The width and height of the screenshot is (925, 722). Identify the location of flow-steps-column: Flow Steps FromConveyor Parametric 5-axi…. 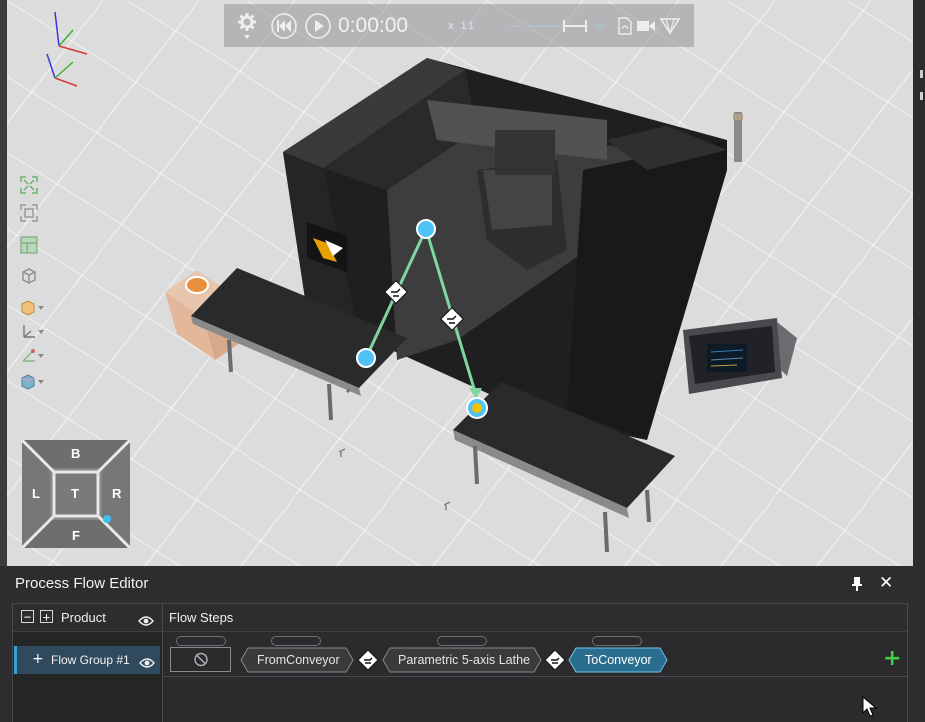
(535, 662).